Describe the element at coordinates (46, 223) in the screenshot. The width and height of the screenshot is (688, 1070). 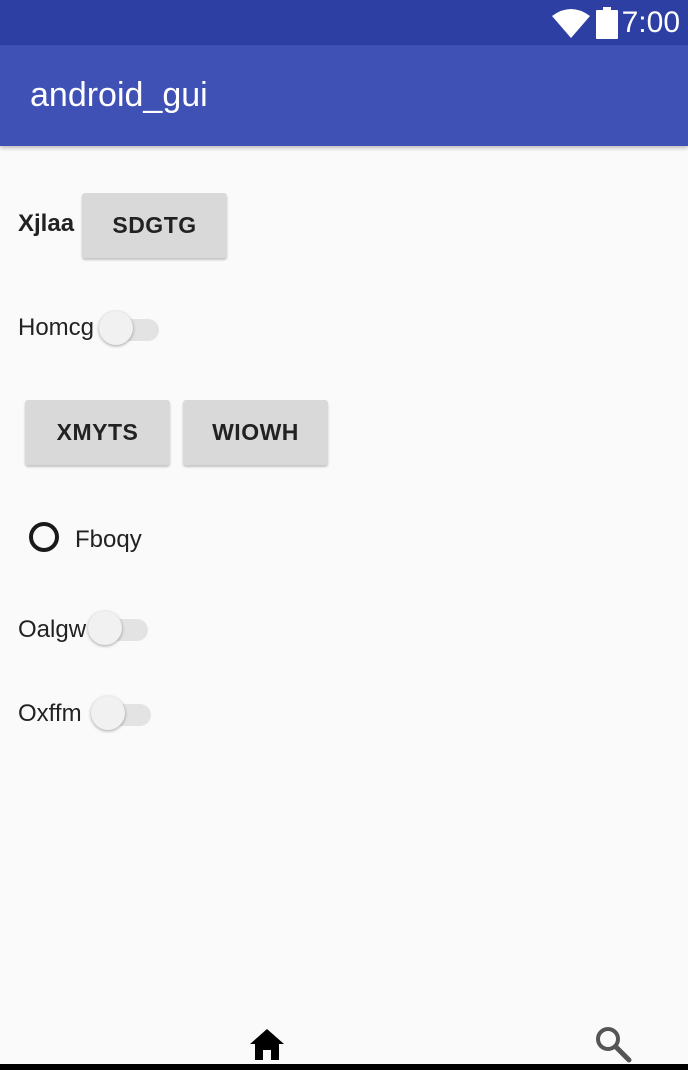
I see `xjlaa-label: Xjlaa` at that location.